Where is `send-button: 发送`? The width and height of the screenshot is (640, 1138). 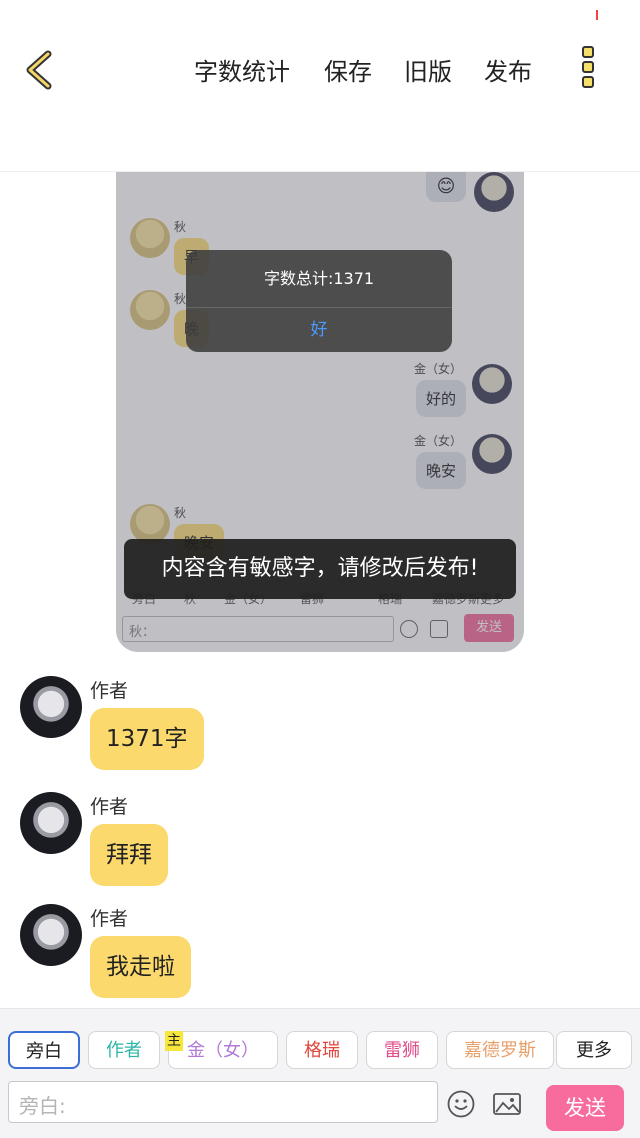 send-button: 发送 is located at coordinates (585, 1108).